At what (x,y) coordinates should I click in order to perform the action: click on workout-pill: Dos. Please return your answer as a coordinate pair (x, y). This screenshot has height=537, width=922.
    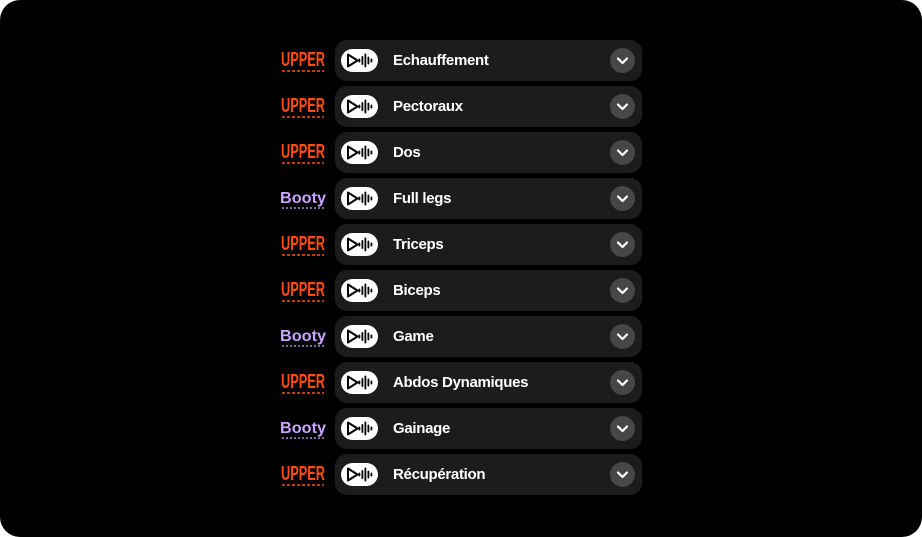
    Looking at the image, I should click on (488, 152).